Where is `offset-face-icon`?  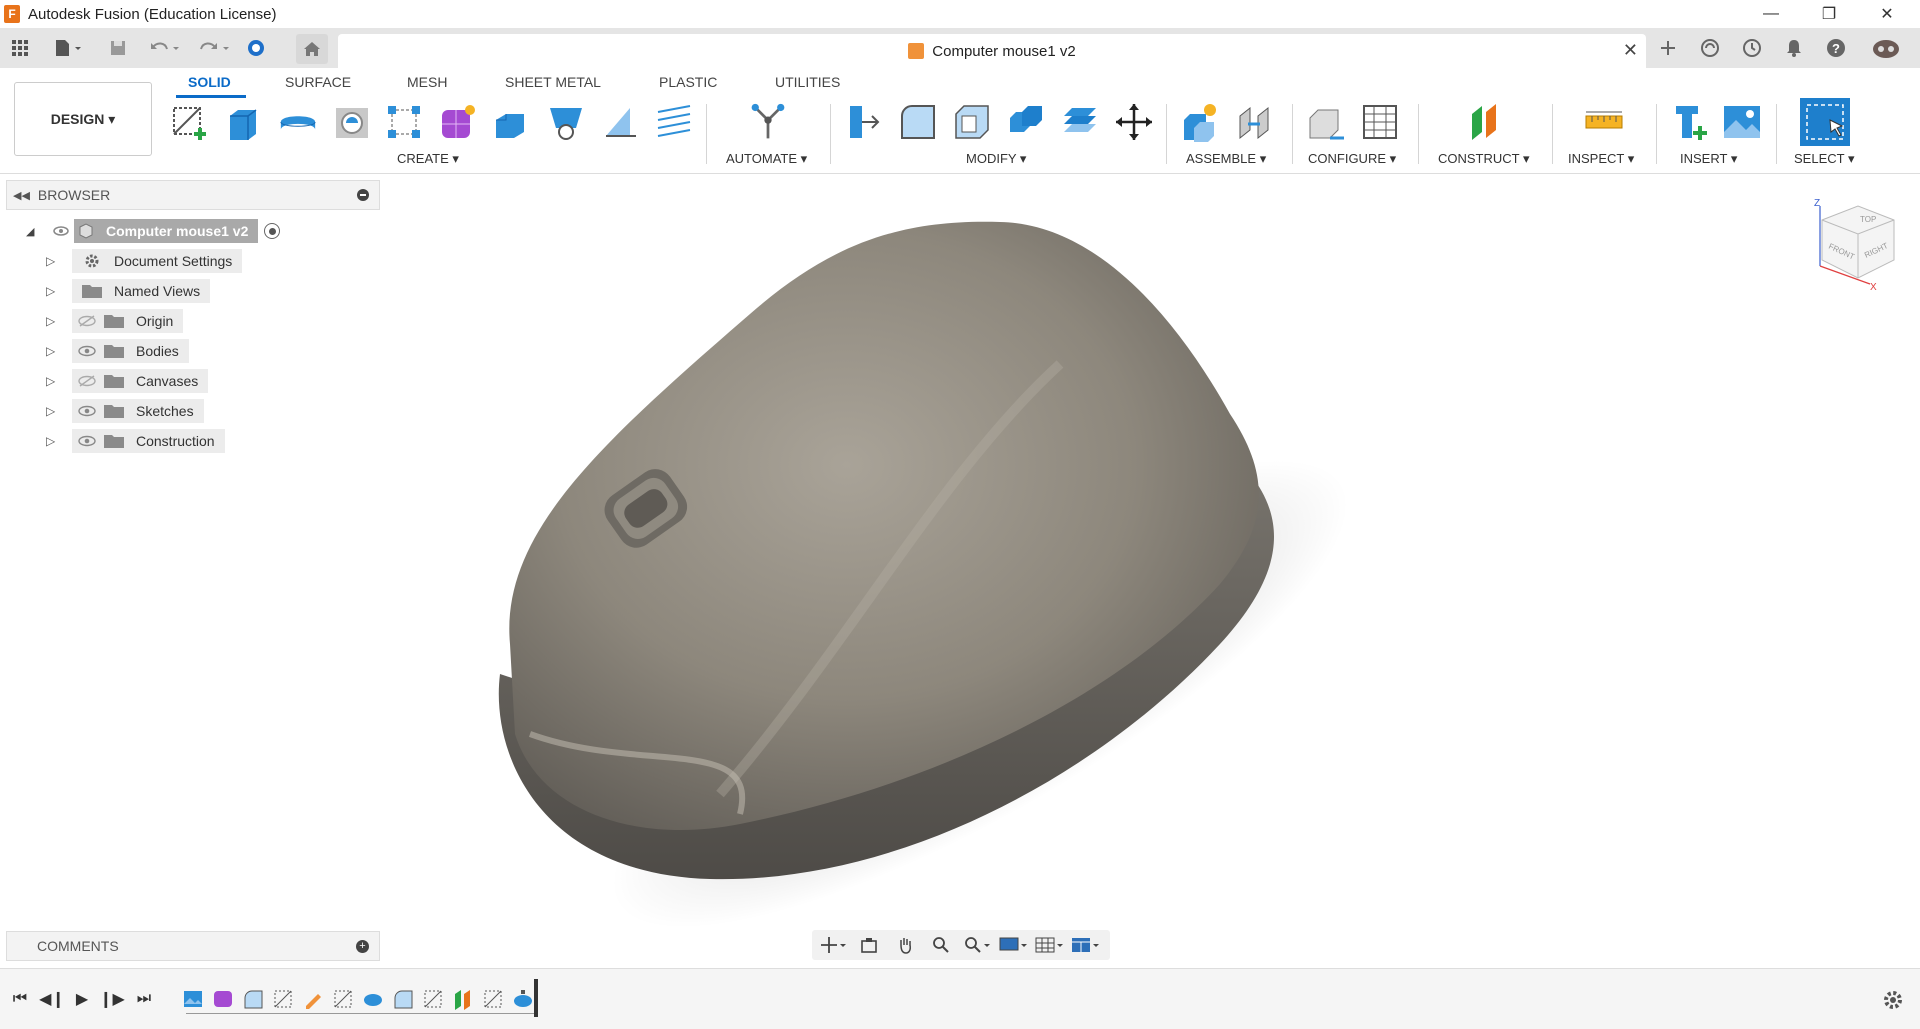 offset-face-icon is located at coordinates (1080, 122).